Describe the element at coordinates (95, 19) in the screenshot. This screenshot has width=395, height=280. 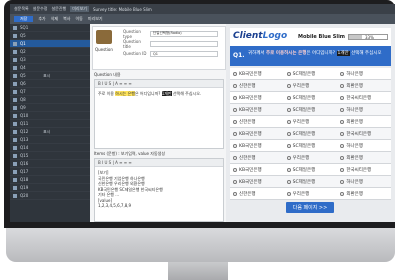
I see `preview-button: 미리보기` at that location.